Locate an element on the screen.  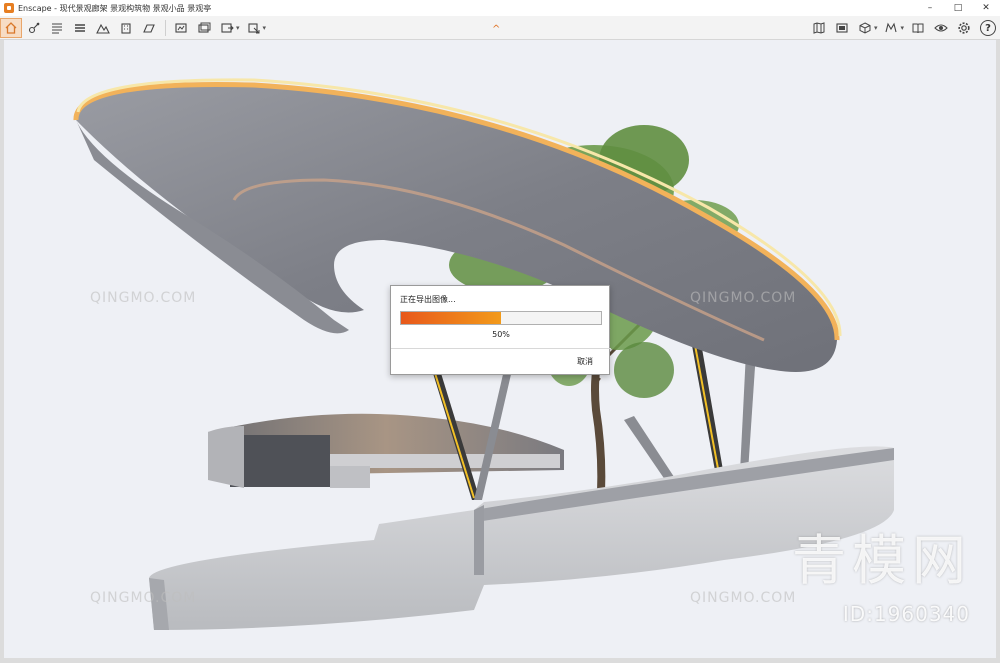
progress-percent: 50% is located at coordinates (501, 334).